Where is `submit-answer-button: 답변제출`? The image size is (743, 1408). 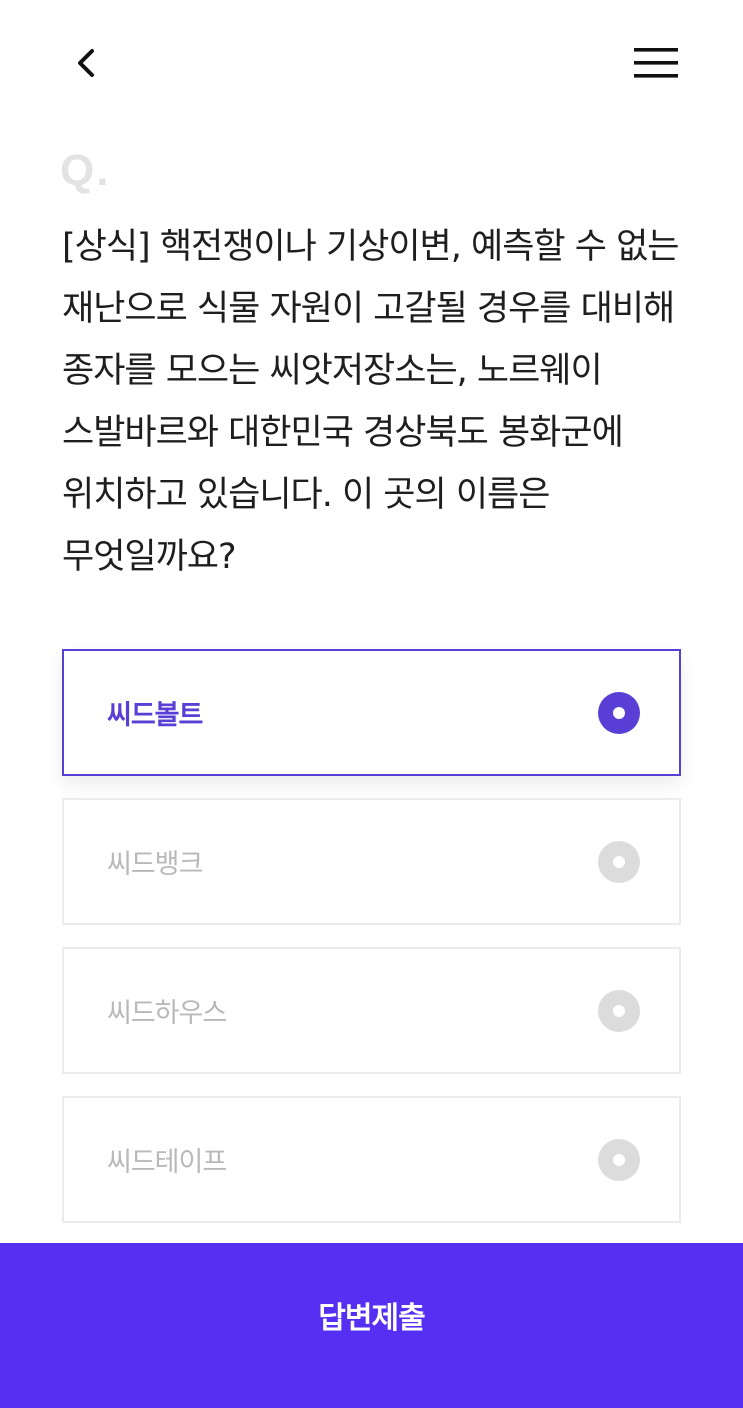 submit-answer-button: 답변제출 is located at coordinates (371, 1325).